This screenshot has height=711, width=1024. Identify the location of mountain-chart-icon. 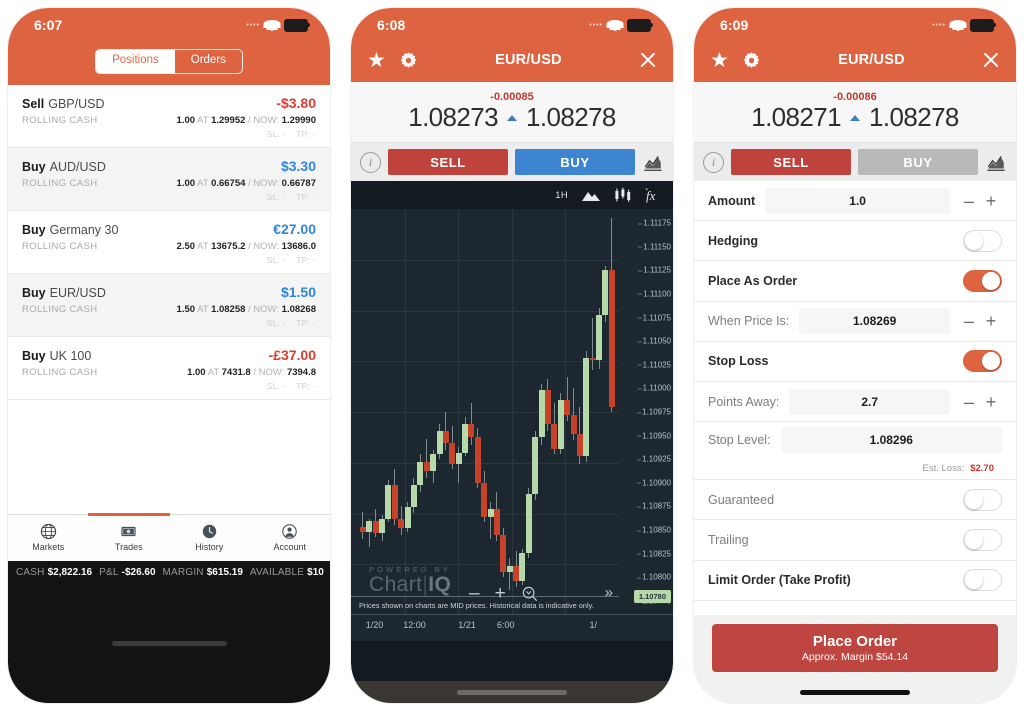
(591, 195).